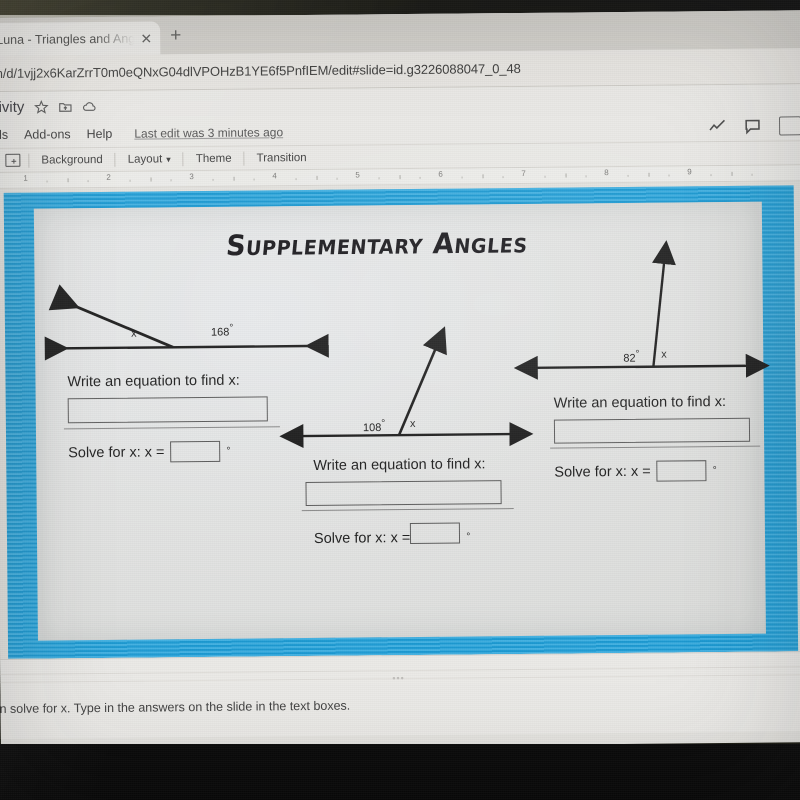  I want to click on solve-input-right, so click(681, 471).